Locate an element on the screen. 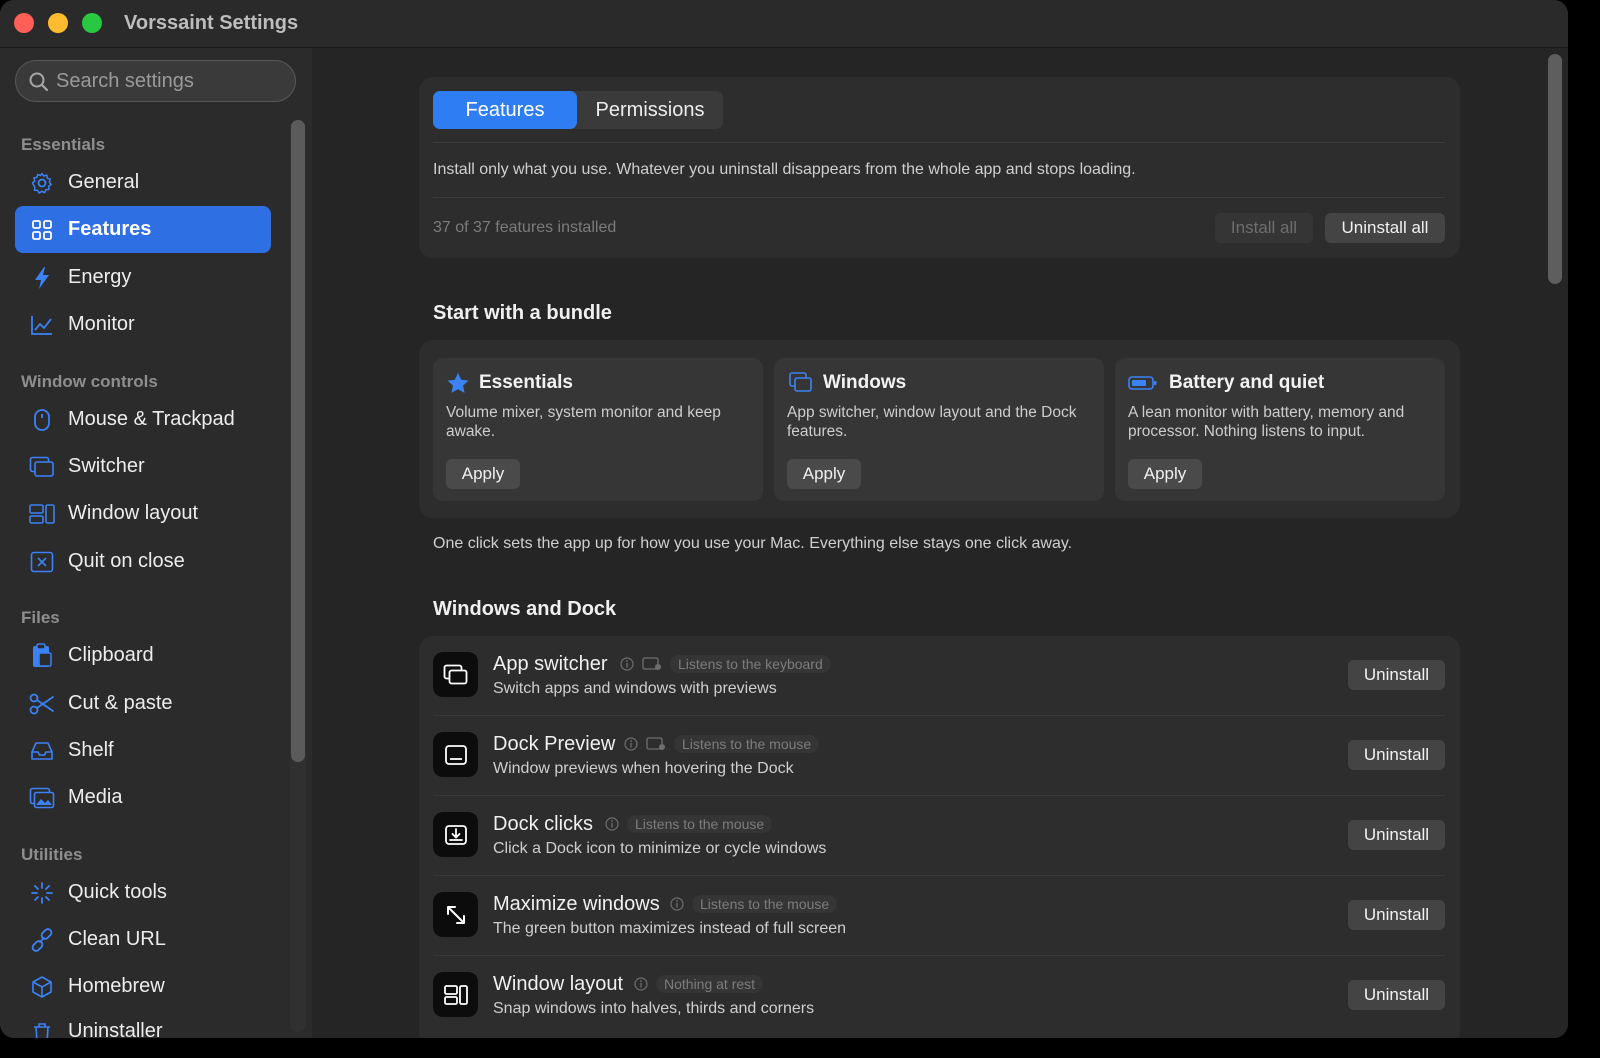 The image size is (1600, 1058). listens-badge: Listens to the keyboard is located at coordinates (750, 664).